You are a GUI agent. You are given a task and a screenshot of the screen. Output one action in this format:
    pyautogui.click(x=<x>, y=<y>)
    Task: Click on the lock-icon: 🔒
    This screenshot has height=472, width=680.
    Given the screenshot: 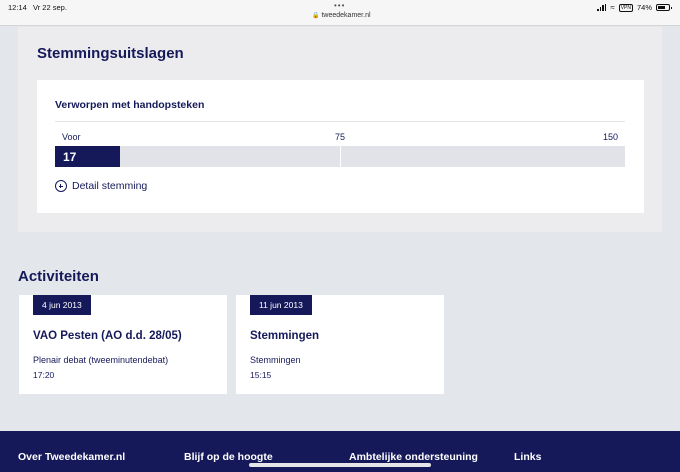 What is the action you would take?
    pyautogui.click(x=316, y=16)
    